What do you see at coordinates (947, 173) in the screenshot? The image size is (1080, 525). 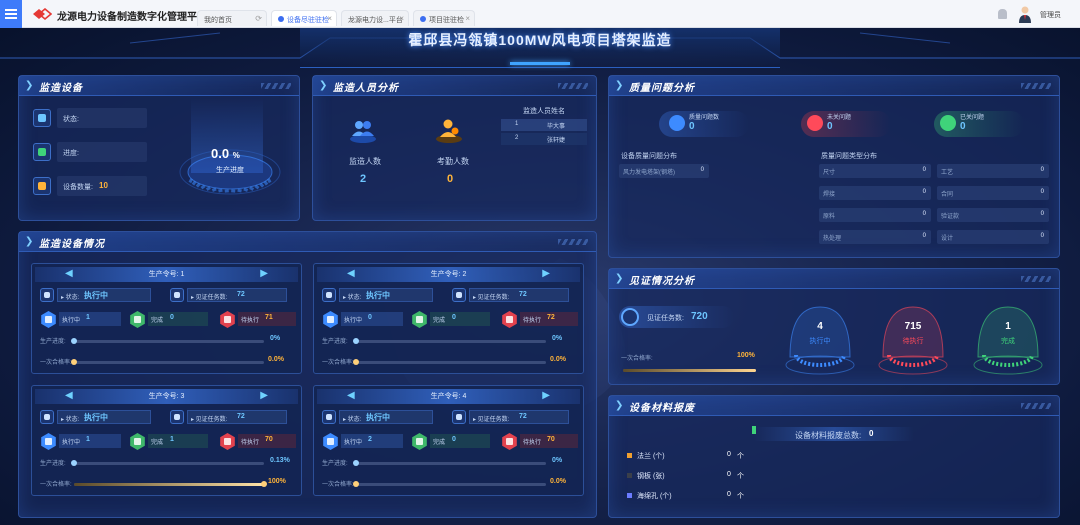 I see `type-row-label: 工艺` at bounding box center [947, 173].